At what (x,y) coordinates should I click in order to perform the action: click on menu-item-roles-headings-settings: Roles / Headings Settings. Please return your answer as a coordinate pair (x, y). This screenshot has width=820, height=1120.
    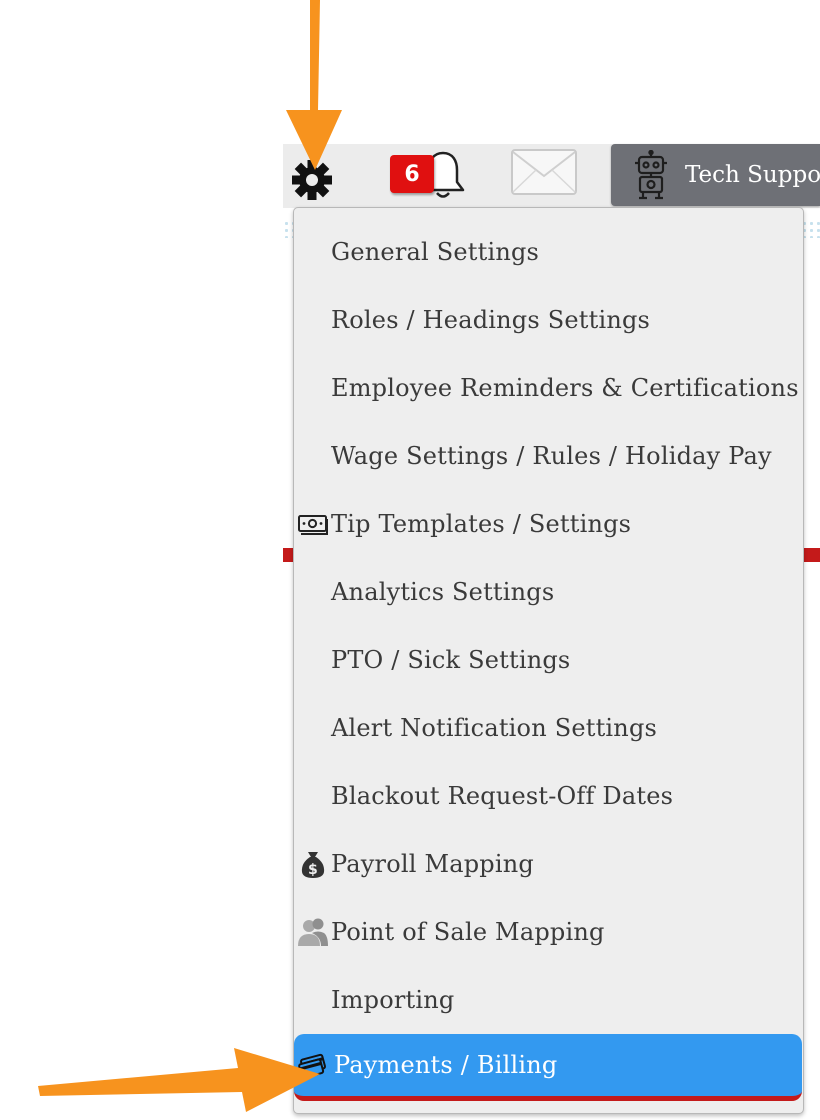
    Looking at the image, I should click on (548, 320).